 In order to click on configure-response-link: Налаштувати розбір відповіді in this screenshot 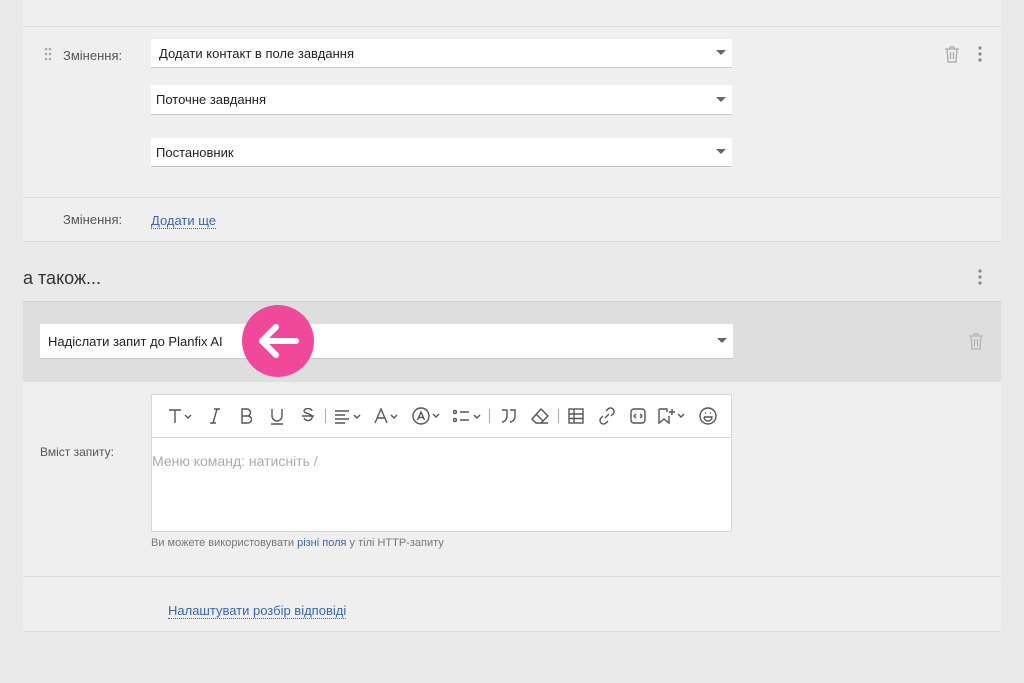, I will do `click(257, 611)`.